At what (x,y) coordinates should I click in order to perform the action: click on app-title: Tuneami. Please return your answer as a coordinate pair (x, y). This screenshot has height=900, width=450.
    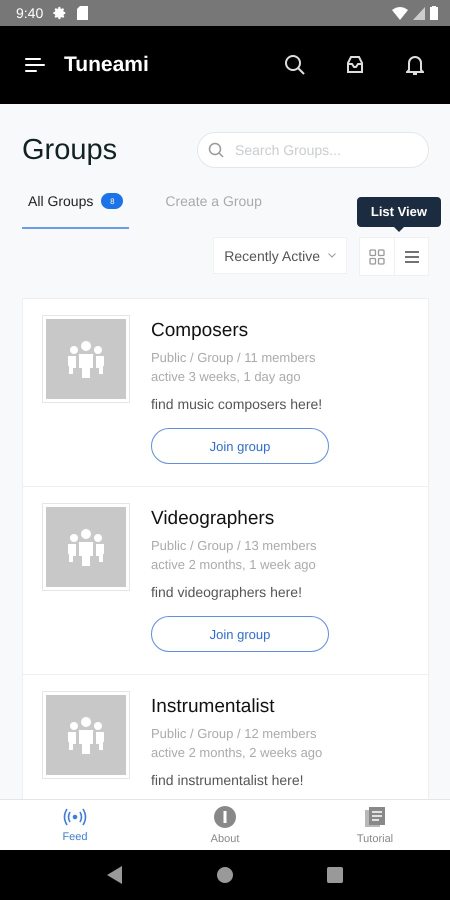
    Looking at the image, I should click on (107, 65).